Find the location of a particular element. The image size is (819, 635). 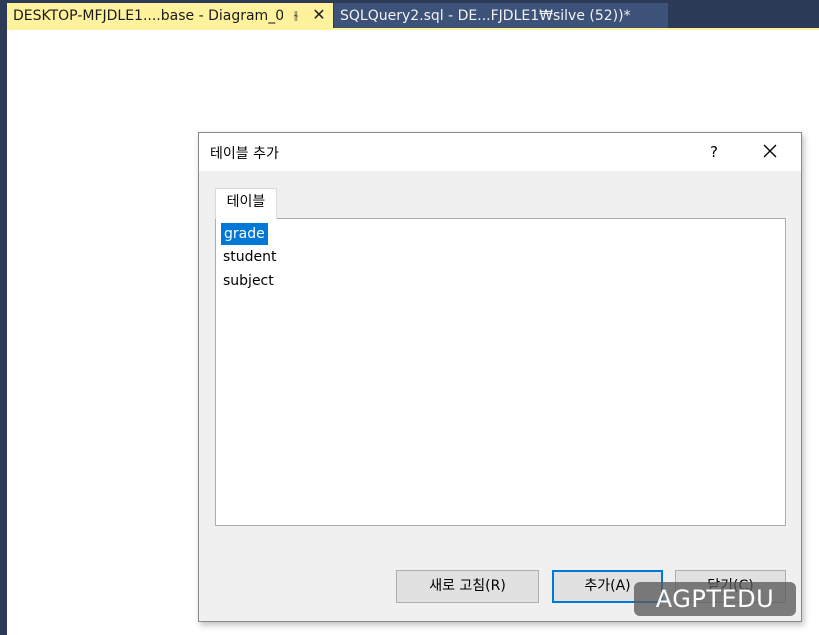

close-icon is located at coordinates (770, 151).